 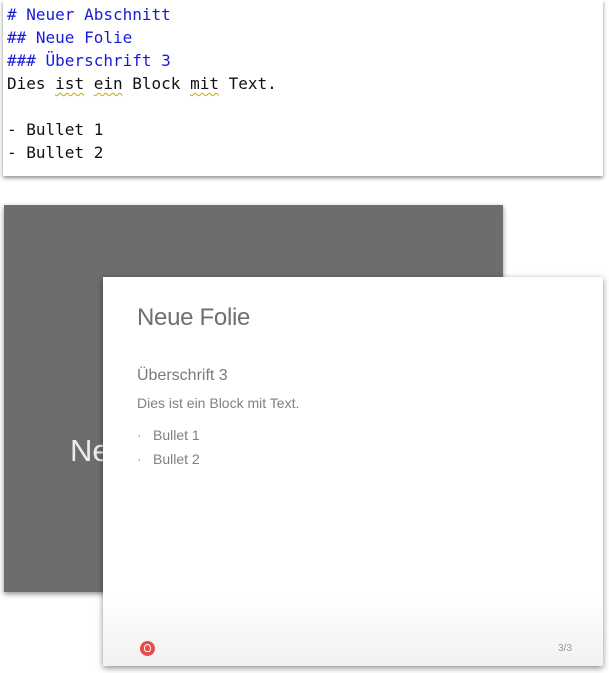 I want to click on editor-line-text: Dies ist ein Block mit Text., so click(x=305, y=83).